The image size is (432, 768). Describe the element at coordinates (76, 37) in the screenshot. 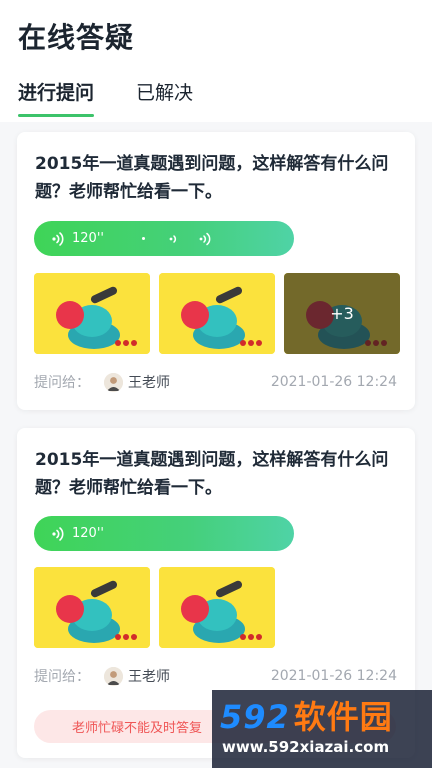

I see `page-title: 在线答疑` at that location.